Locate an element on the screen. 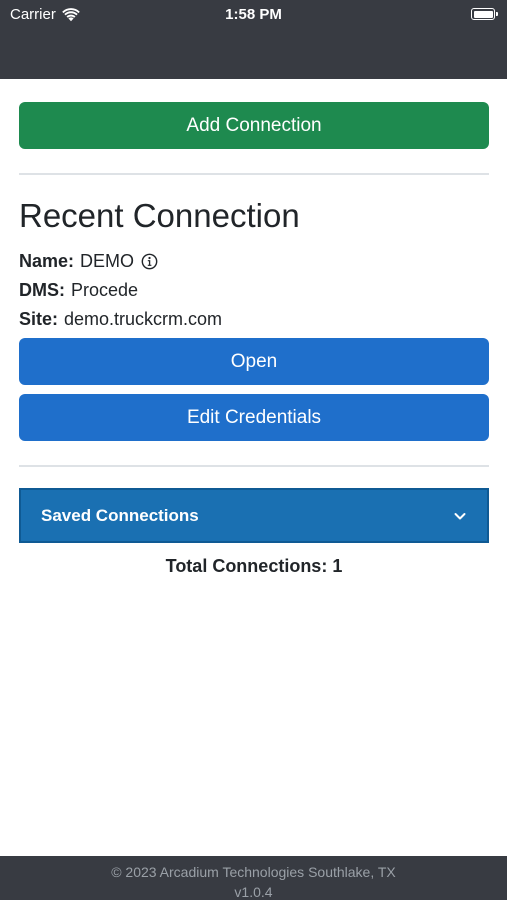  status-bar: Carrier 1:58 PM is located at coordinates (253, 39).